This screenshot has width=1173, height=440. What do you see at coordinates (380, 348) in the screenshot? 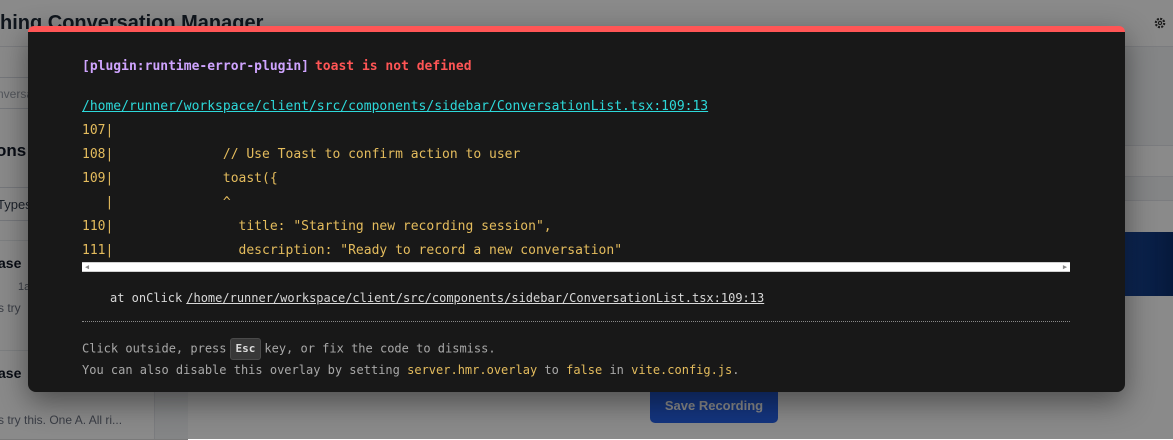
I see `tip-text: key, or fix the code to dismiss.` at bounding box center [380, 348].